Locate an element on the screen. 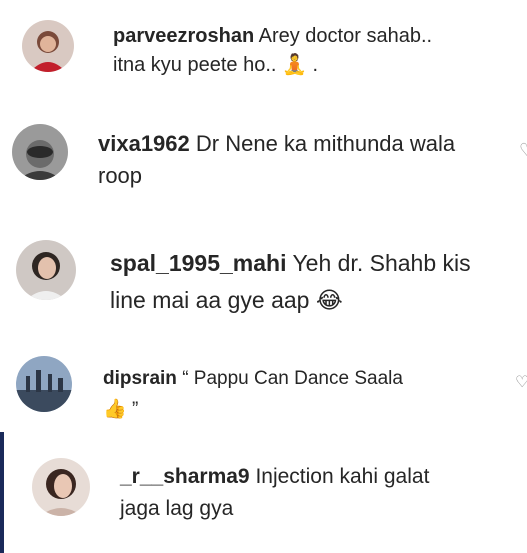  comment-username: spal_1995_mahi is located at coordinates (198, 263).